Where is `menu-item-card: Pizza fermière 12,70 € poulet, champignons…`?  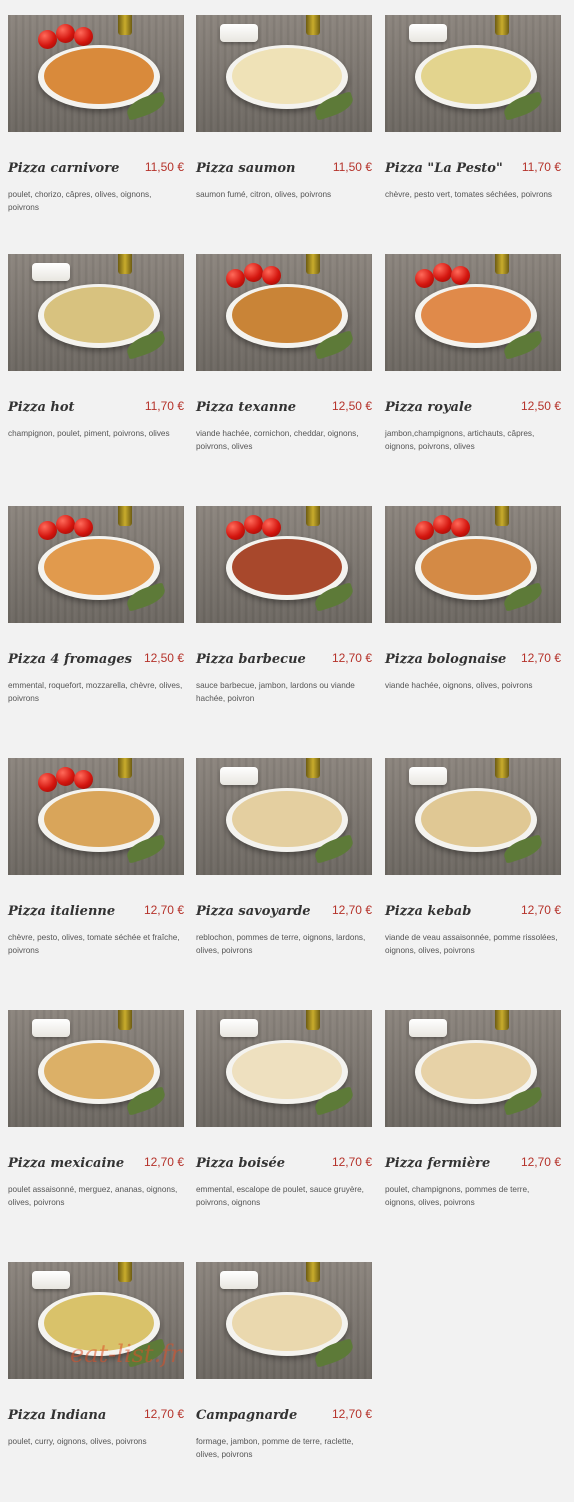
menu-item-card: Pizza fermière 12,70 € poulet, champignons… is located at coordinates (473, 1130).